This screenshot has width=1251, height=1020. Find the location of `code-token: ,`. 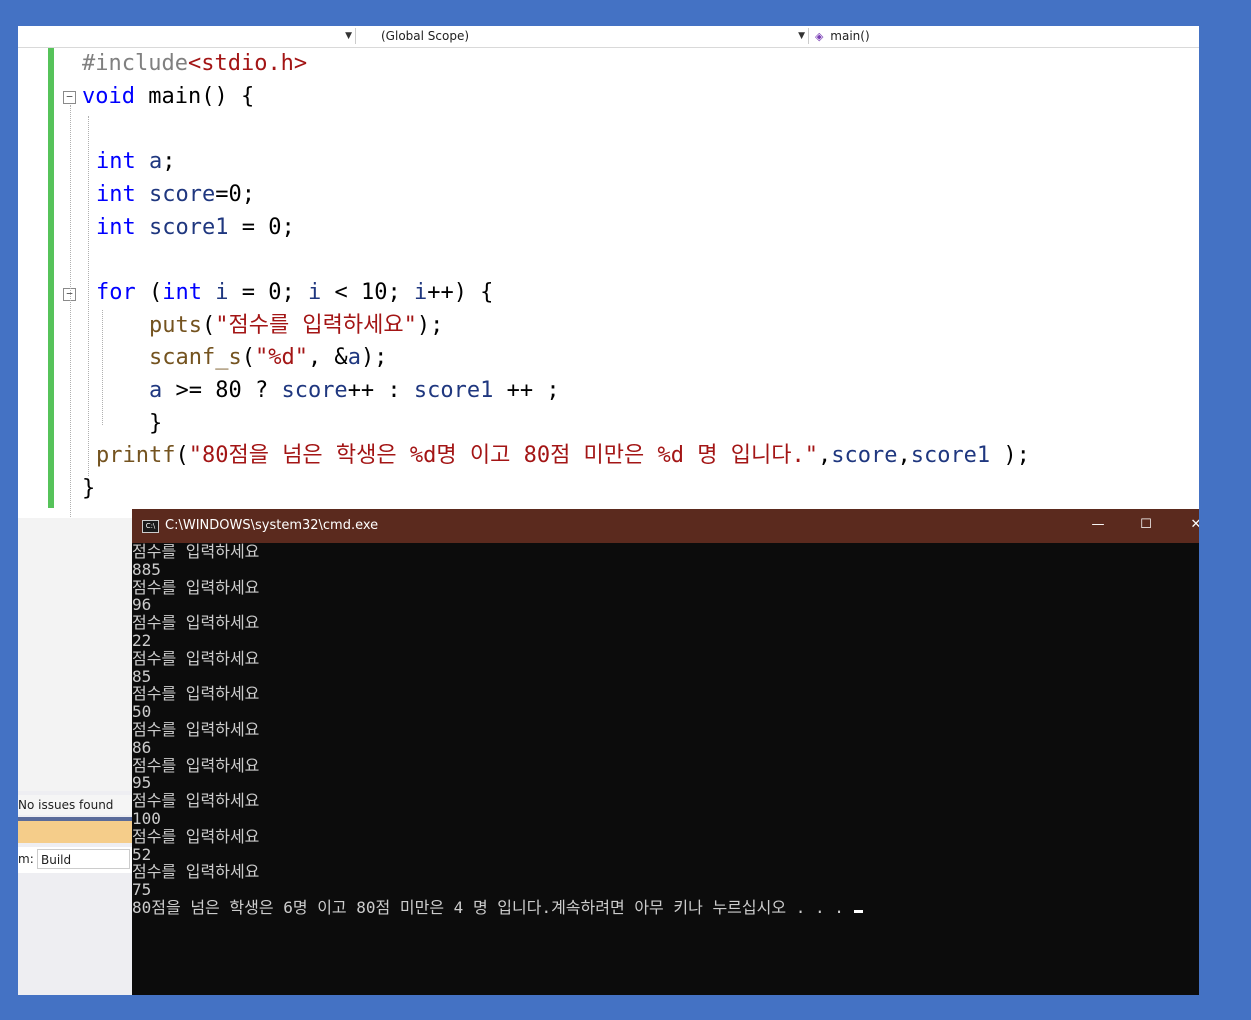

code-token: , is located at coordinates (824, 456).